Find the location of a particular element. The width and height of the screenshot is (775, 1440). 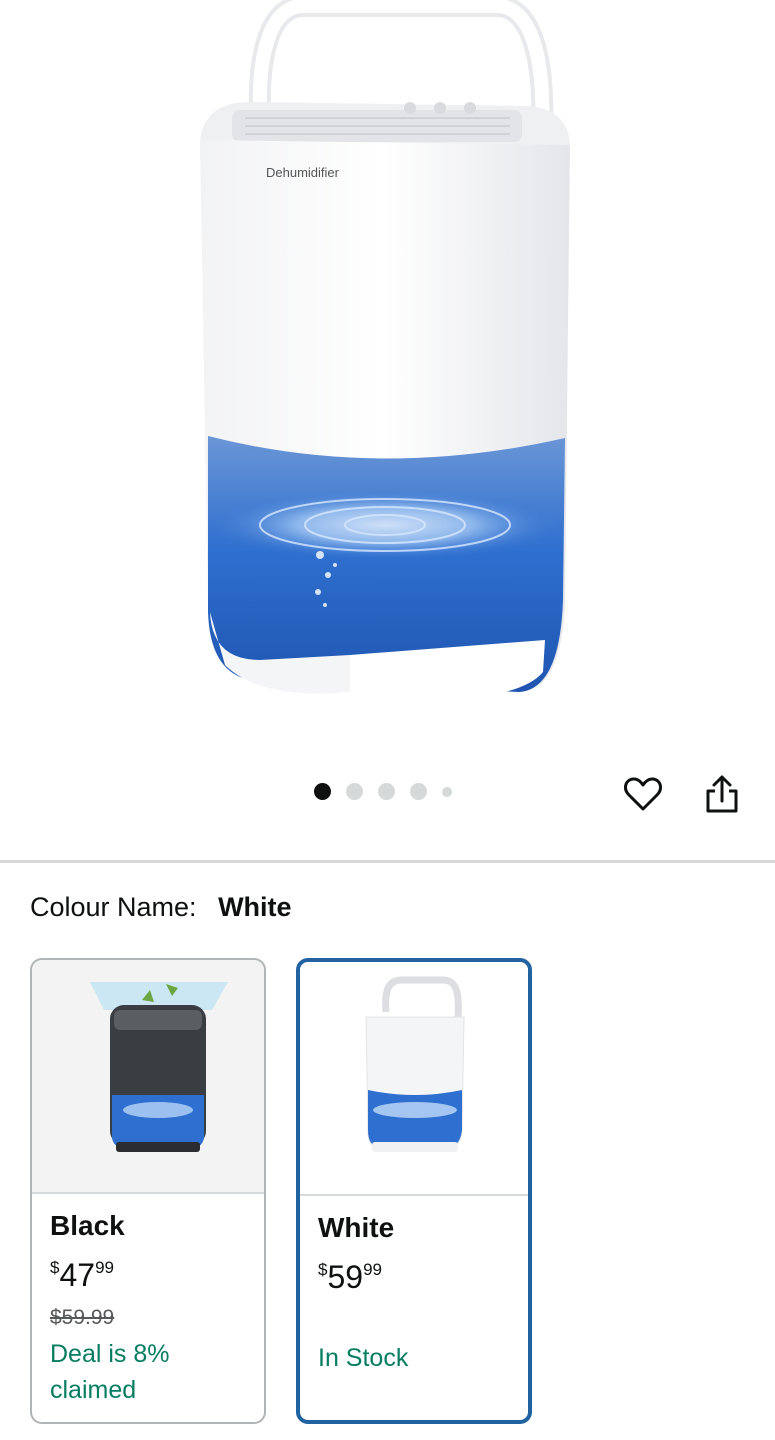

variant-swatch-white: White $5999 In Stock is located at coordinates (414, 1191).